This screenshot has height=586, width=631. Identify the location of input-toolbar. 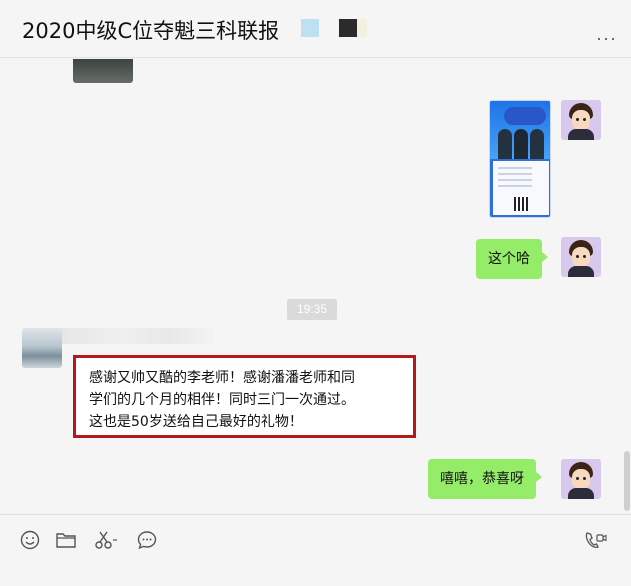
(315, 550).